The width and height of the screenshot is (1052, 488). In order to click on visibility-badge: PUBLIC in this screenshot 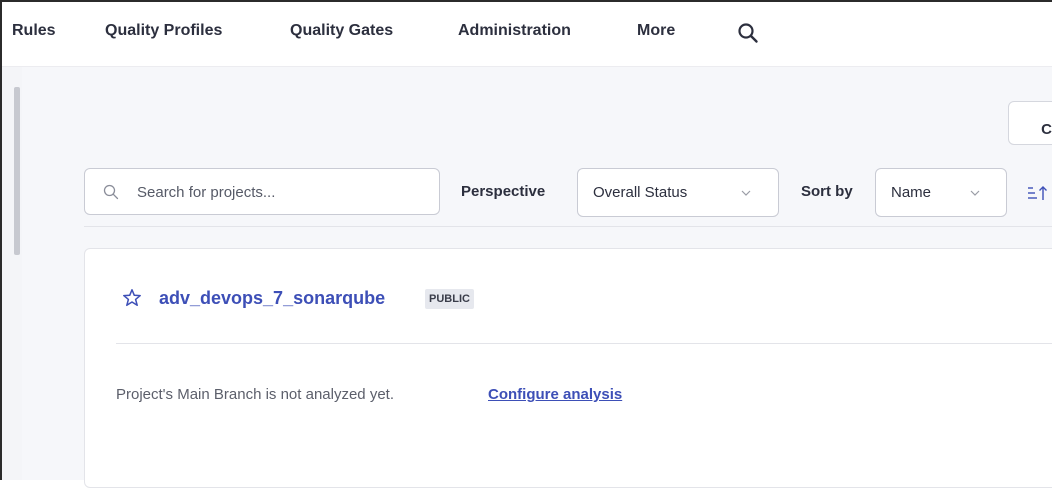, I will do `click(449, 299)`.